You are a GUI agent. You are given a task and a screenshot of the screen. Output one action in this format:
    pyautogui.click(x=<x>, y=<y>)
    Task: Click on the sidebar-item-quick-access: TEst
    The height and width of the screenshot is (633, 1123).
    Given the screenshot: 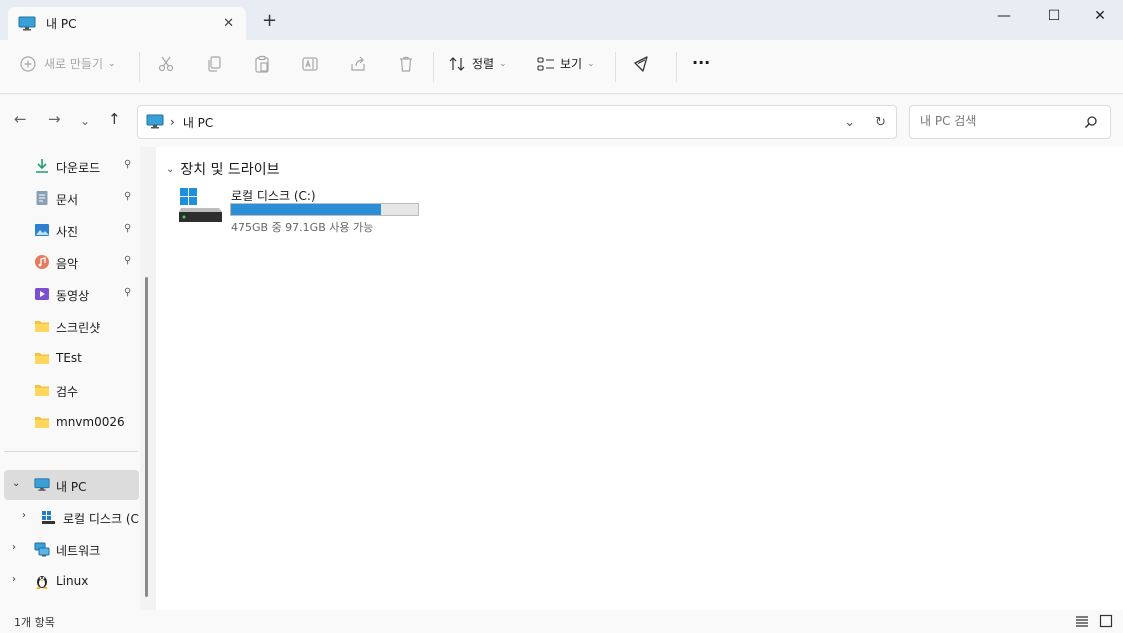 What is the action you would take?
    pyautogui.click(x=69, y=358)
    